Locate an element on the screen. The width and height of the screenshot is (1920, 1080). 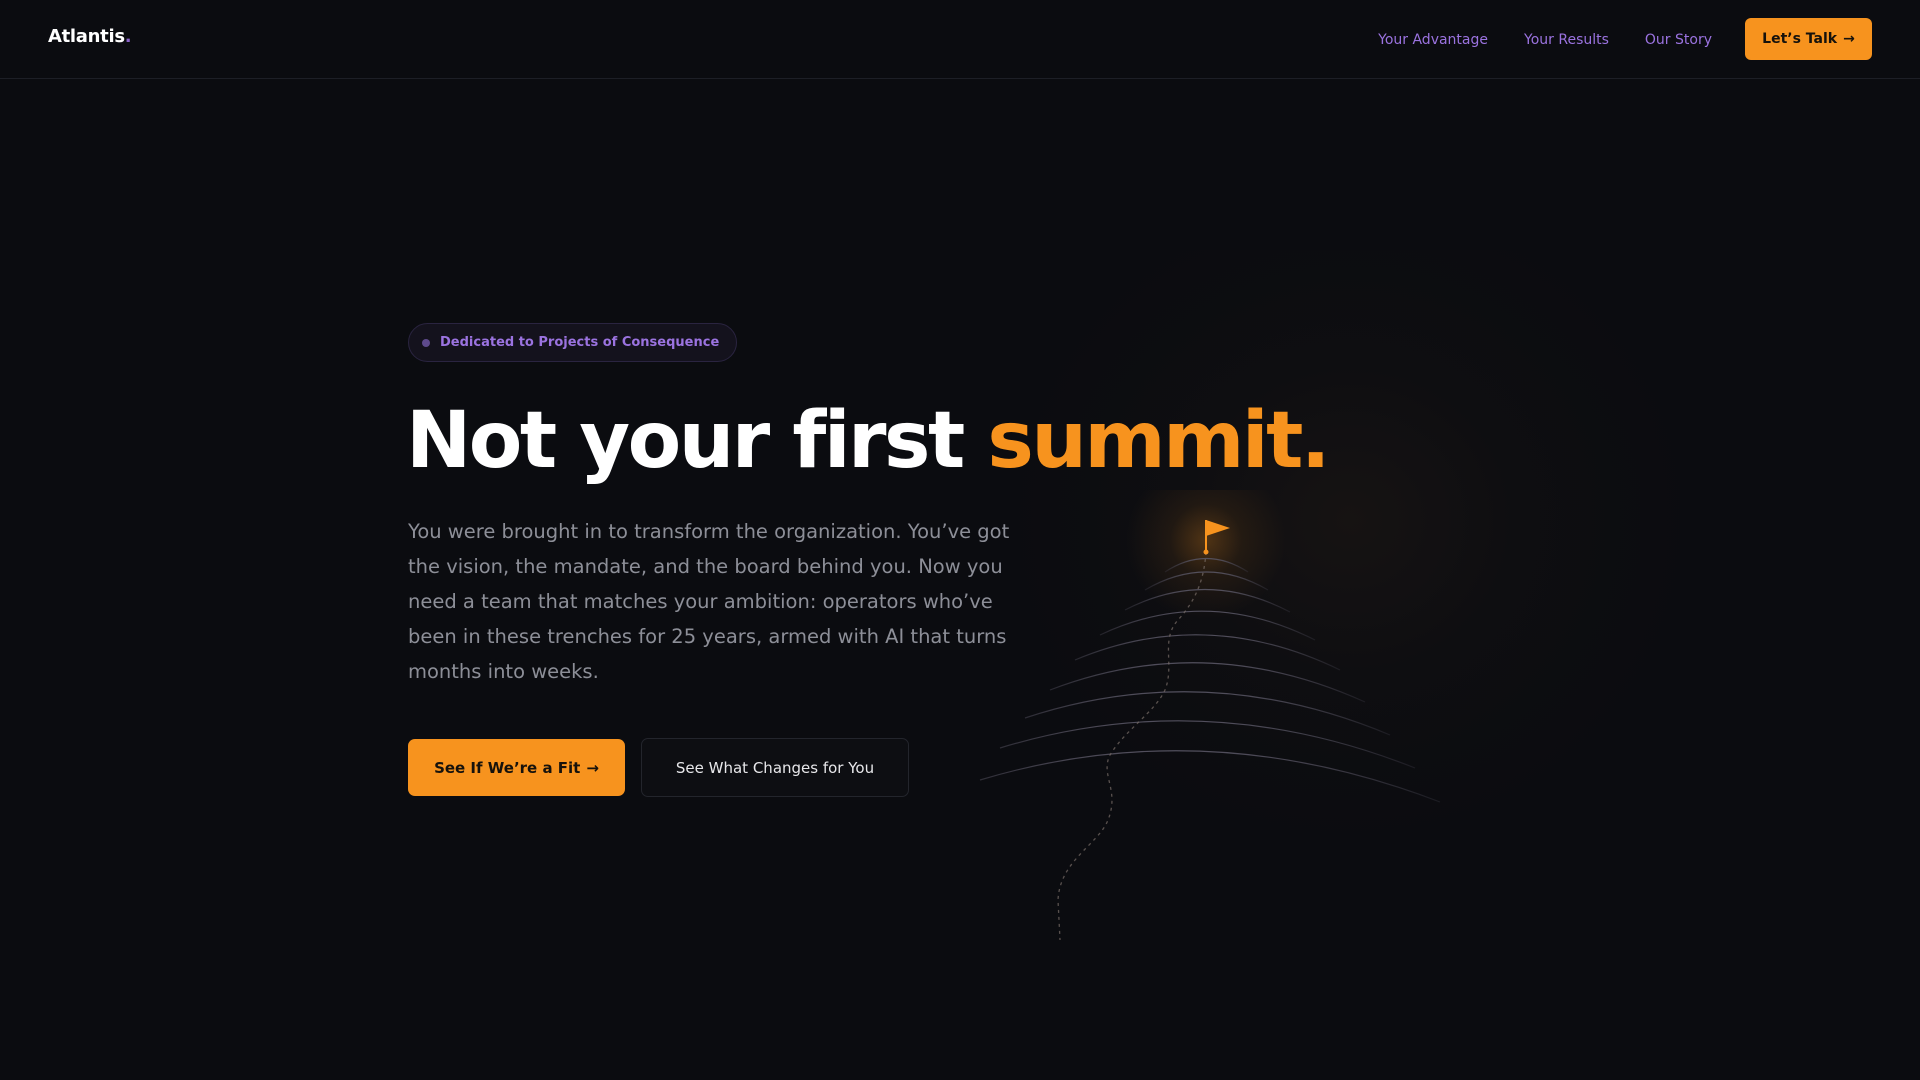
headline-accent: summit. is located at coordinates (1158, 441).